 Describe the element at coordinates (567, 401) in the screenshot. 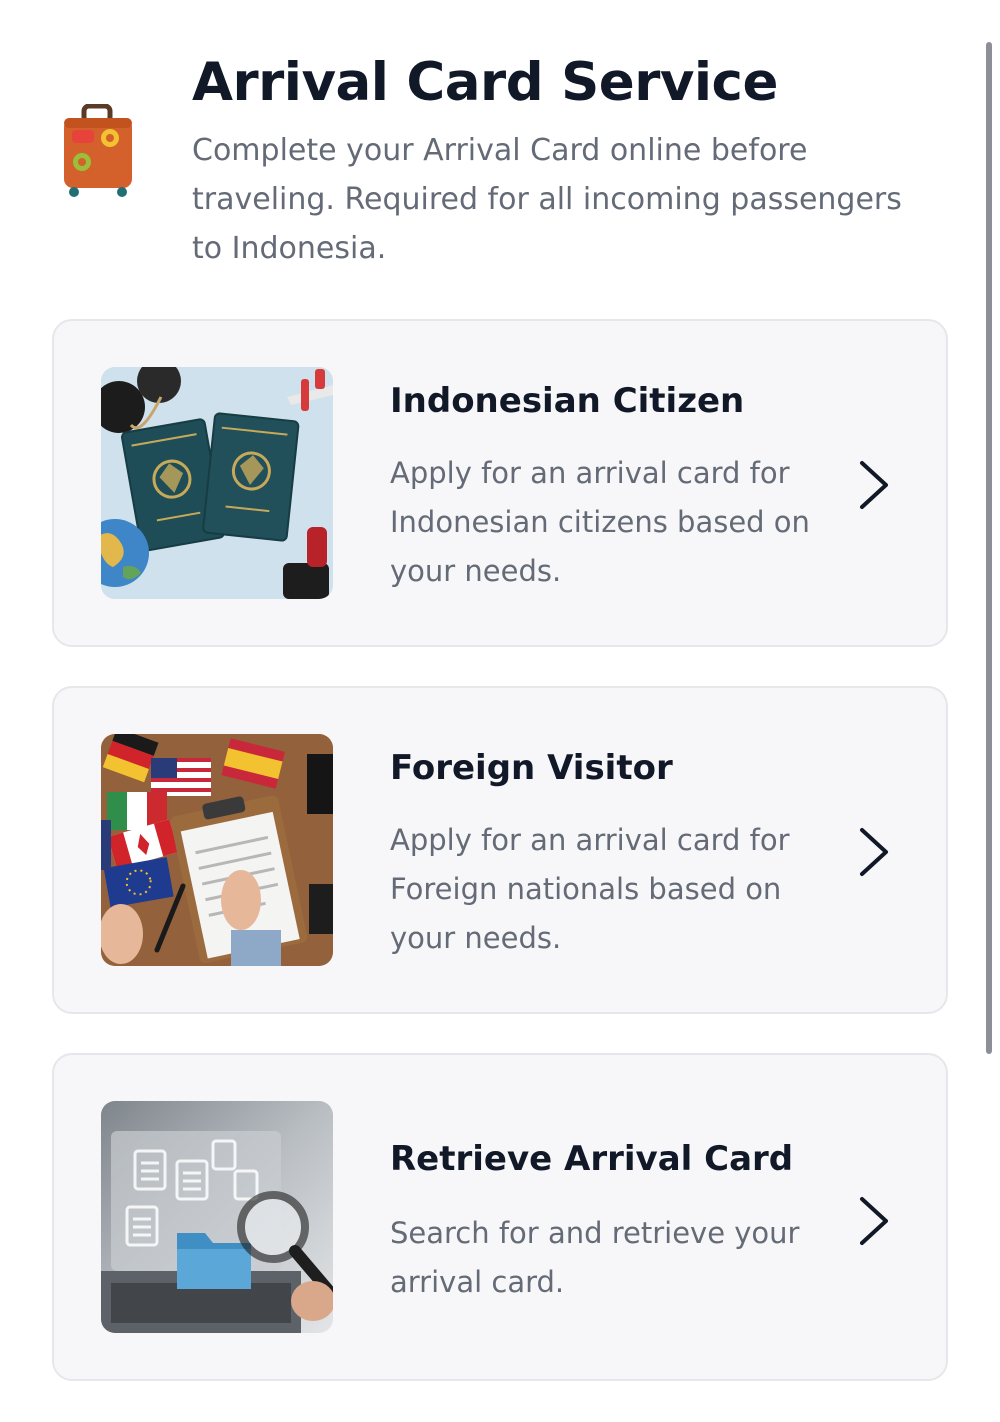

I see `indonesian-citizen-title: Indonesian Citizen` at that location.